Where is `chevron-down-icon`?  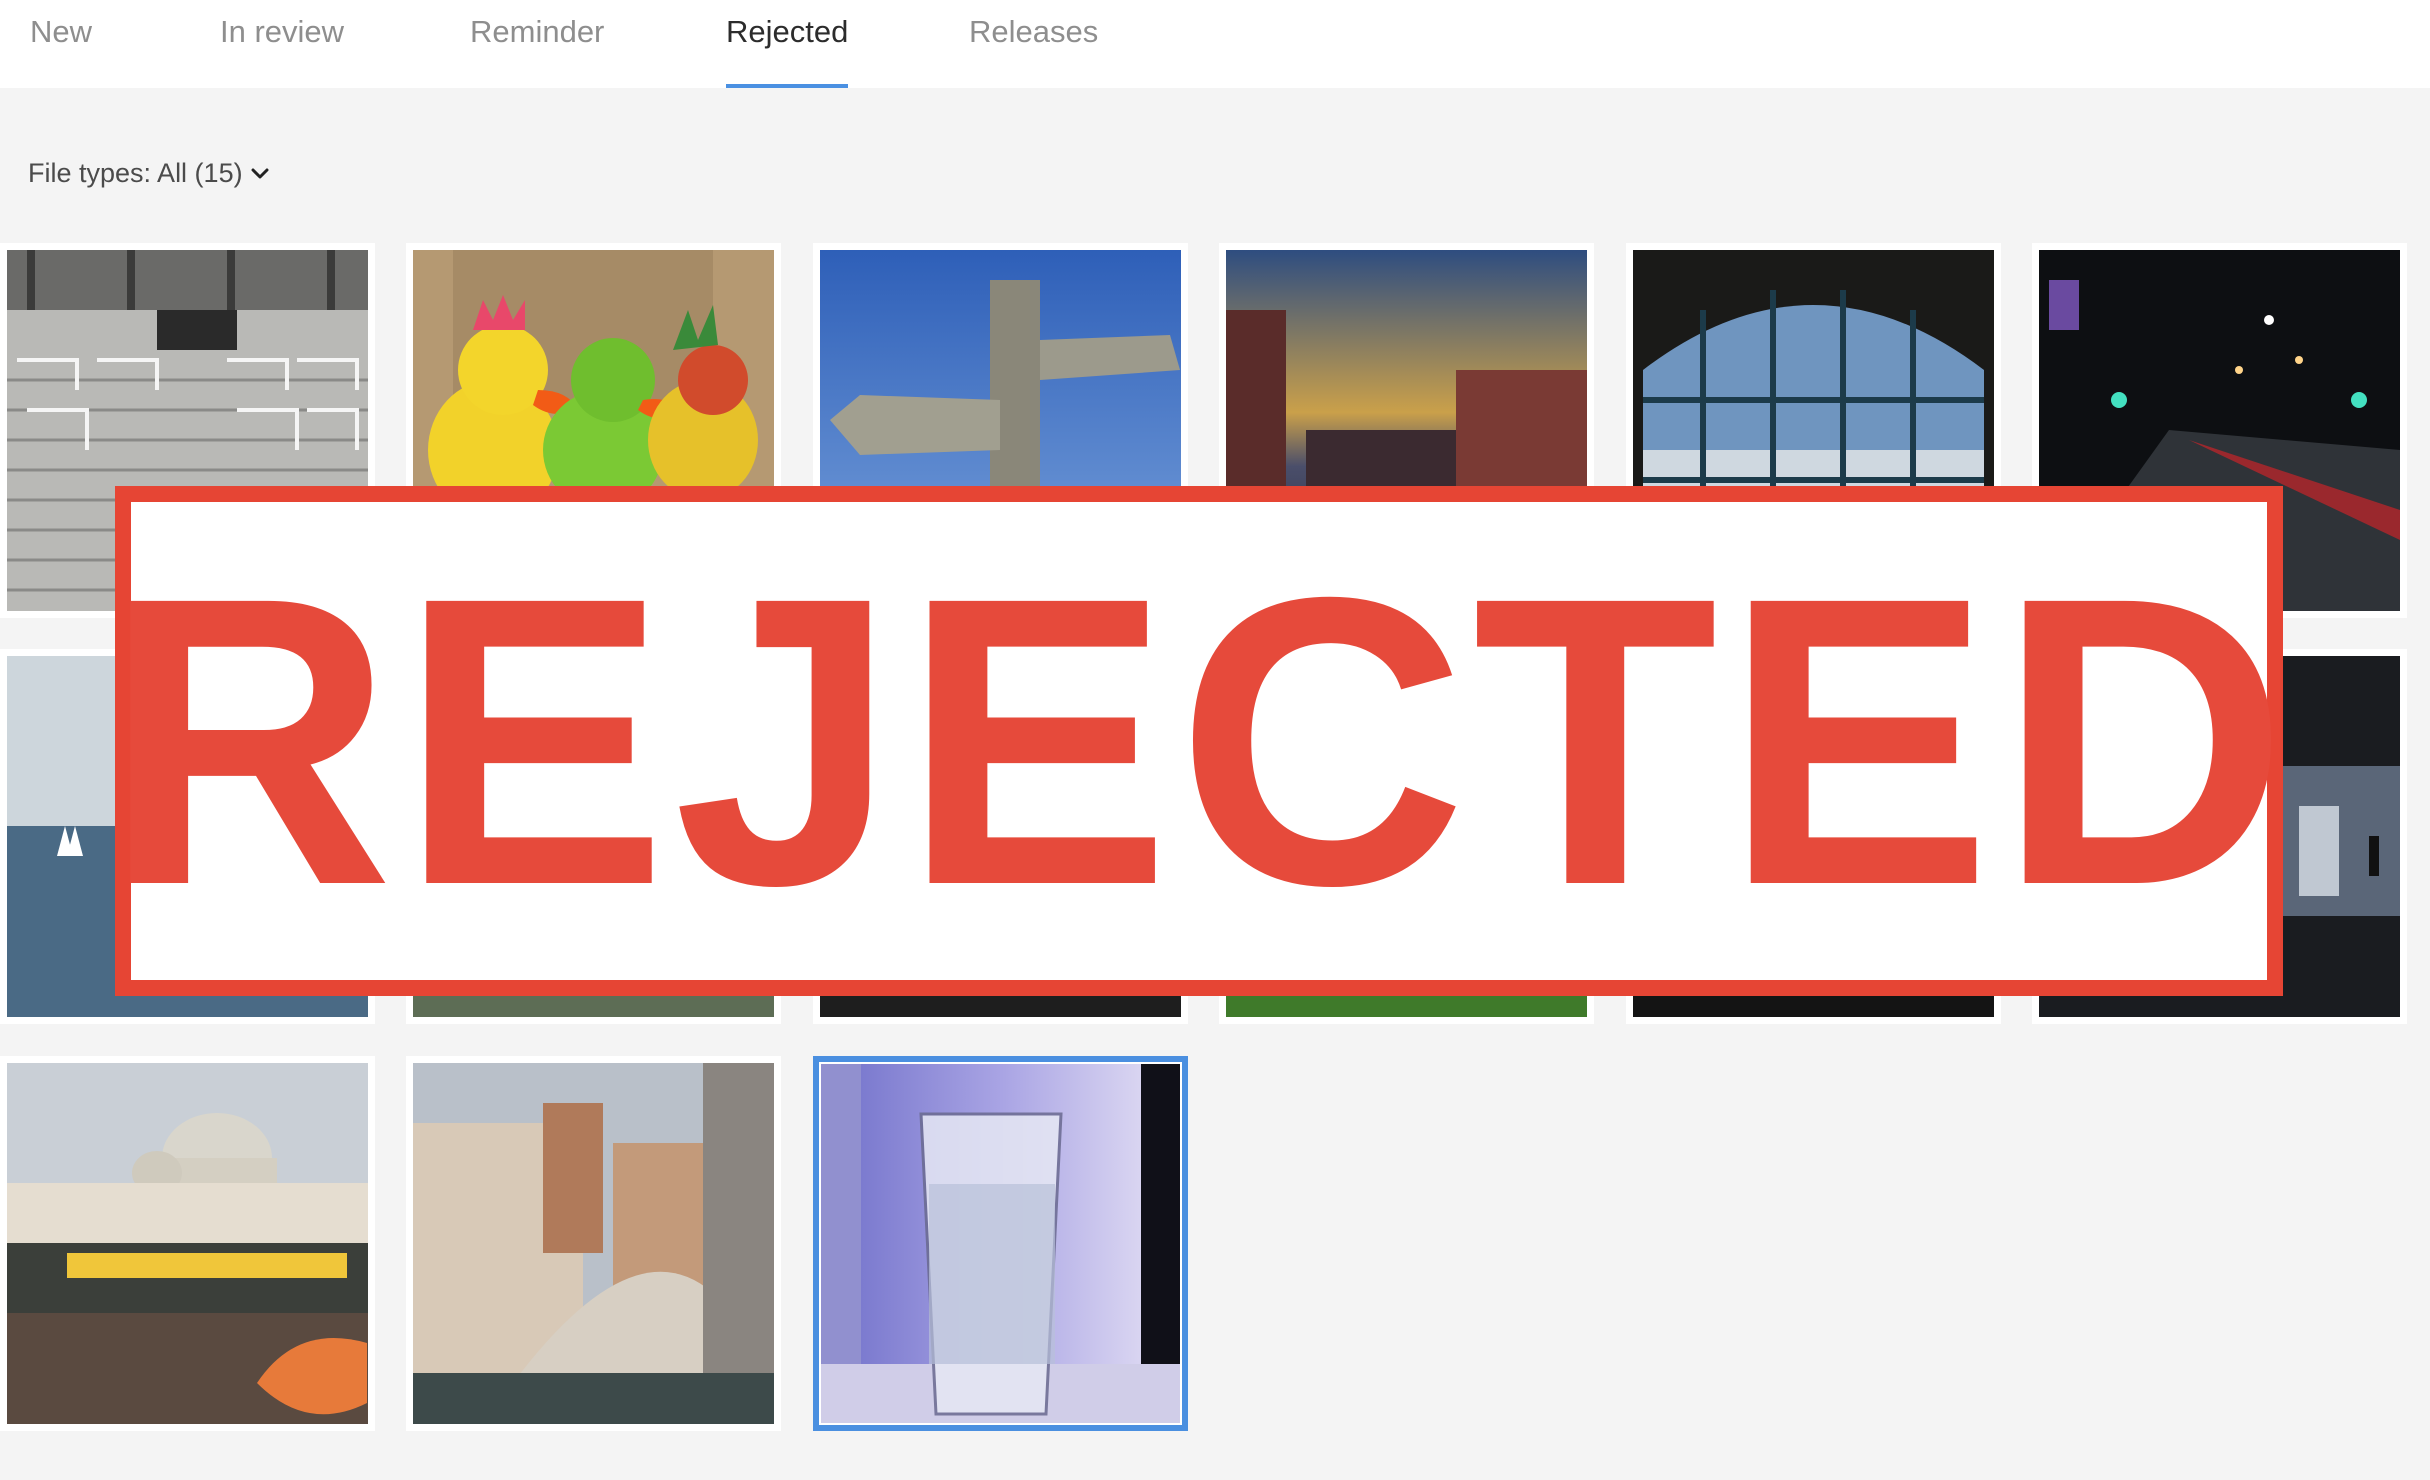 chevron-down-icon is located at coordinates (260, 173).